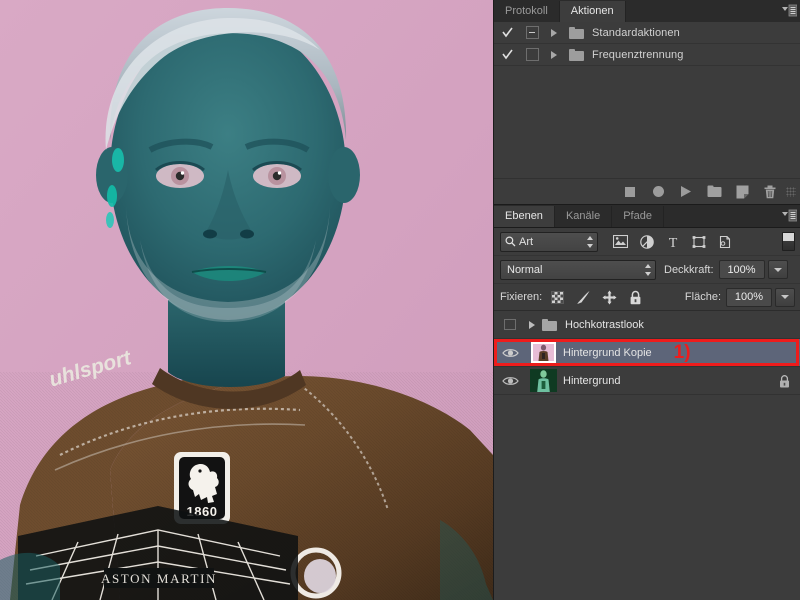 The width and height of the screenshot is (800, 600). I want to click on layer-name-1: Hintergrund Kopie, so click(607, 352).